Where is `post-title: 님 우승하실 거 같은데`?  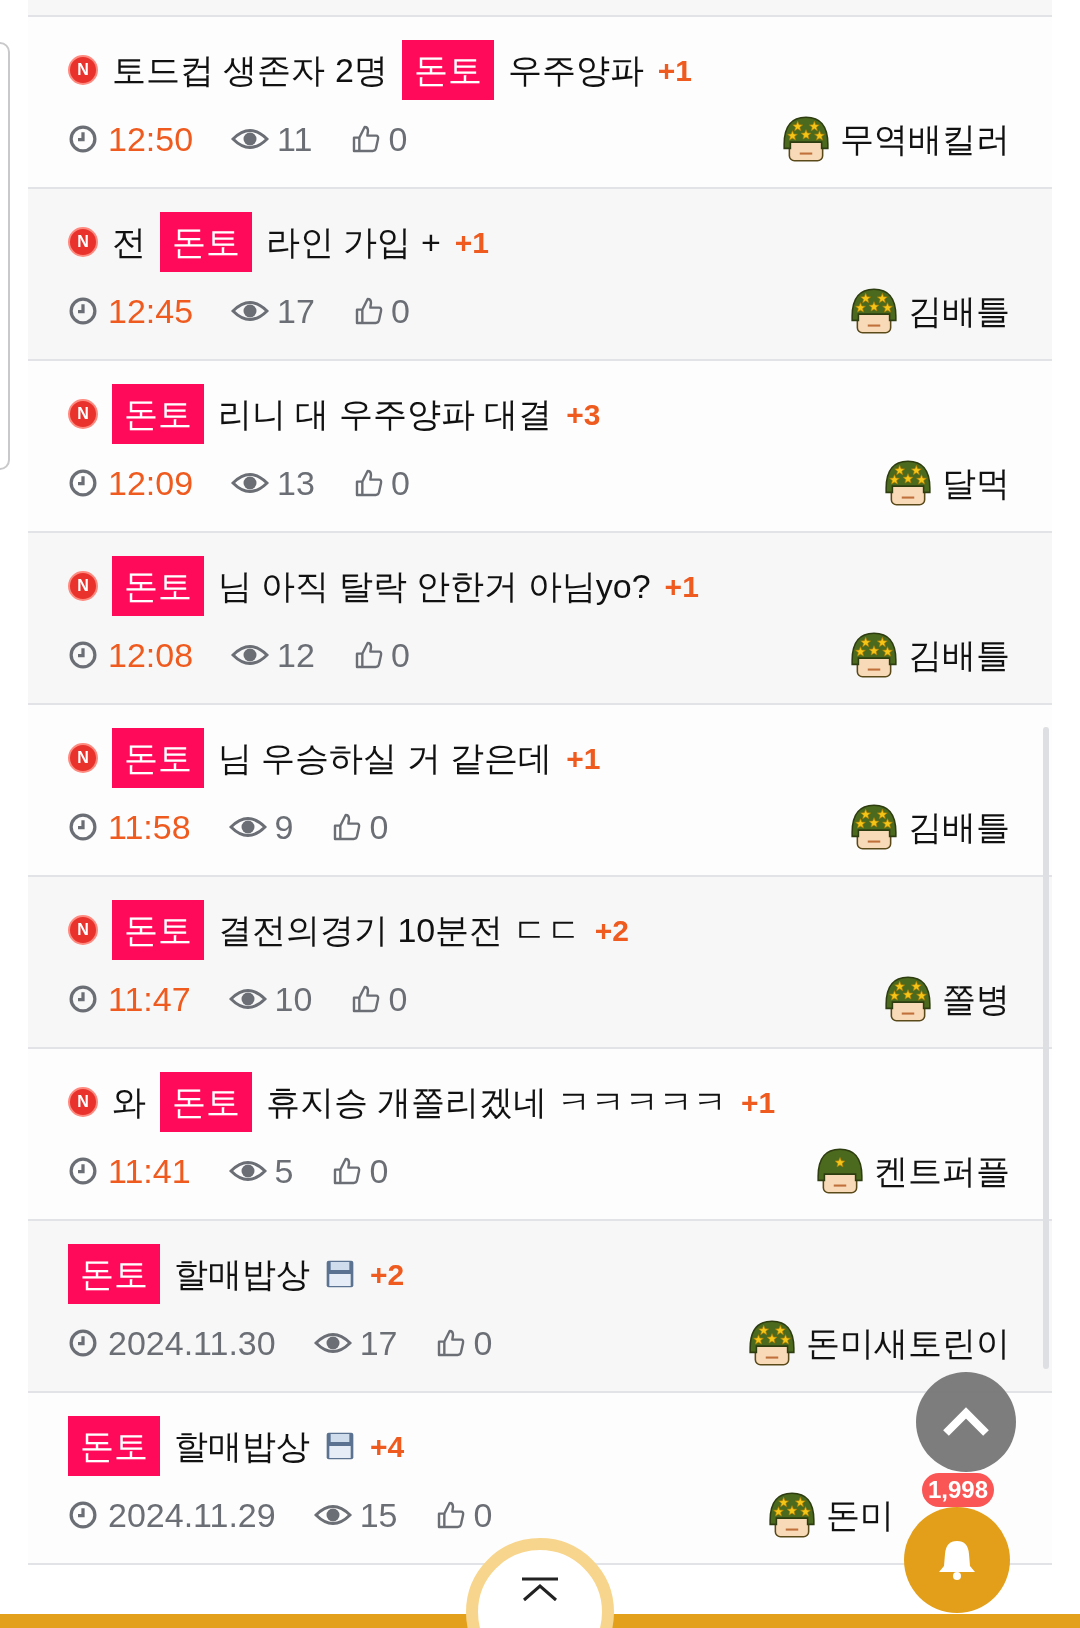
post-title: 님 우승하실 거 같은데 is located at coordinates (385, 758).